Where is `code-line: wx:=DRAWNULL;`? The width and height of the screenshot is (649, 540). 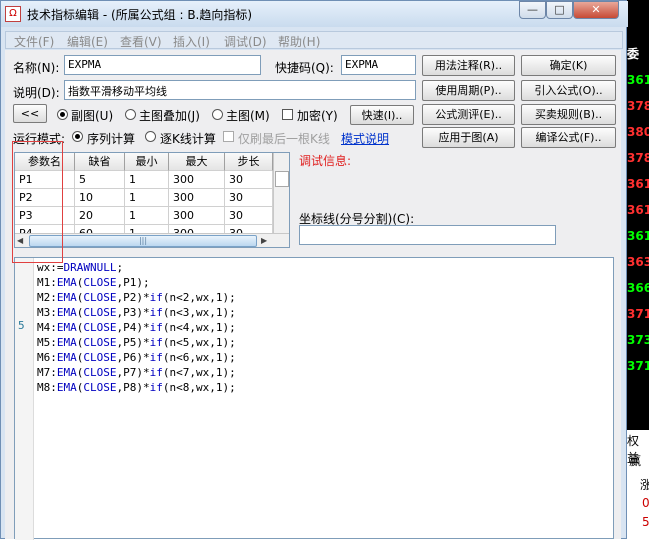 code-line: wx:=DRAWNULL; is located at coordinates (80, 267).